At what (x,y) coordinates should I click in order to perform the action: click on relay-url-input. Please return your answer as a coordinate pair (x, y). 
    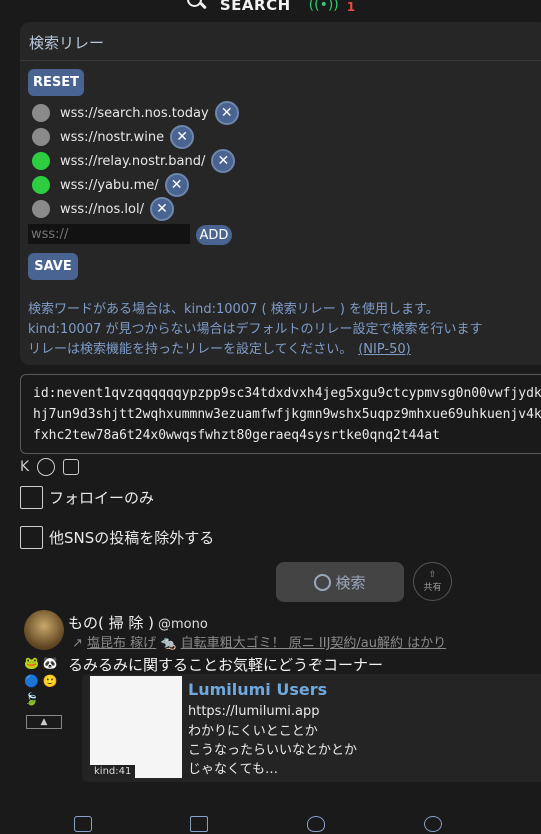
    Looking at the image, I should click on (109, 234).